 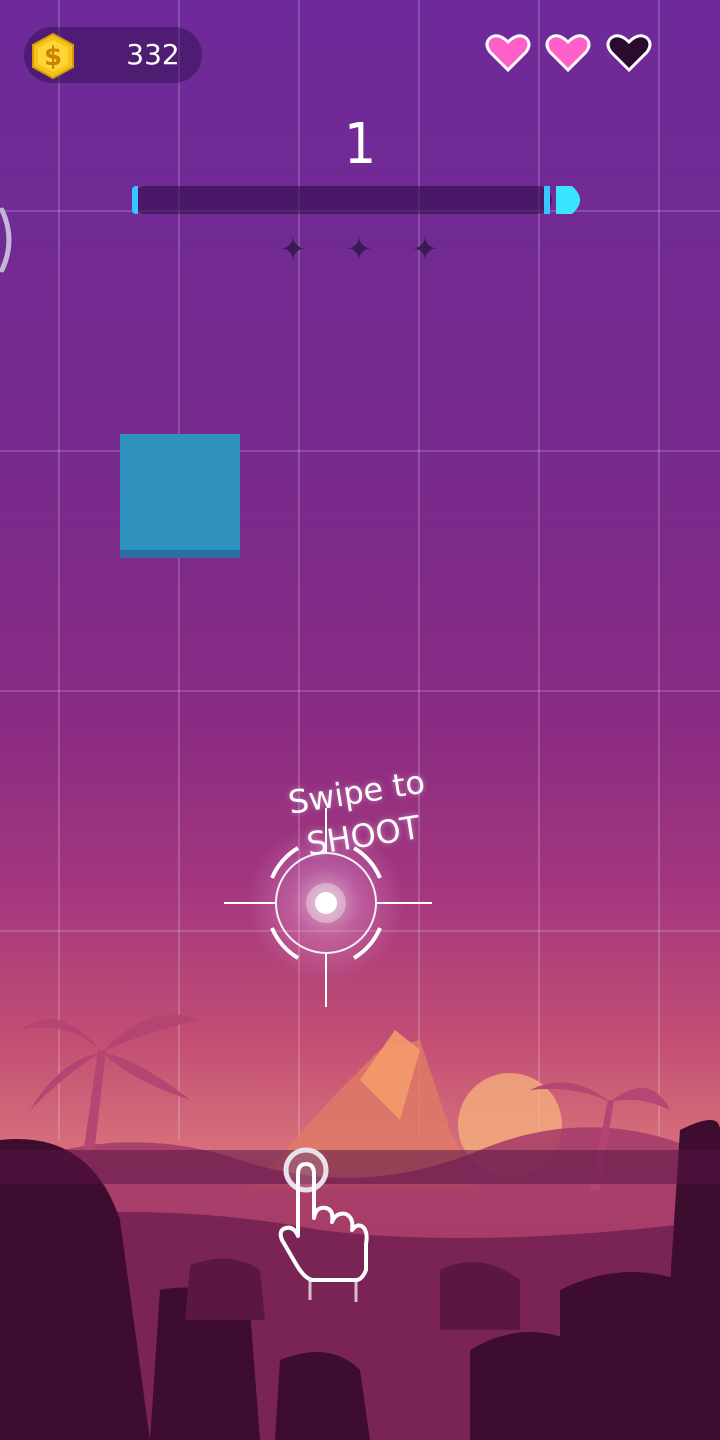 What do you see at coordinates (328, 905) in the screenshot?
I see `crosshair-icon` at bounding box center [328, 905].